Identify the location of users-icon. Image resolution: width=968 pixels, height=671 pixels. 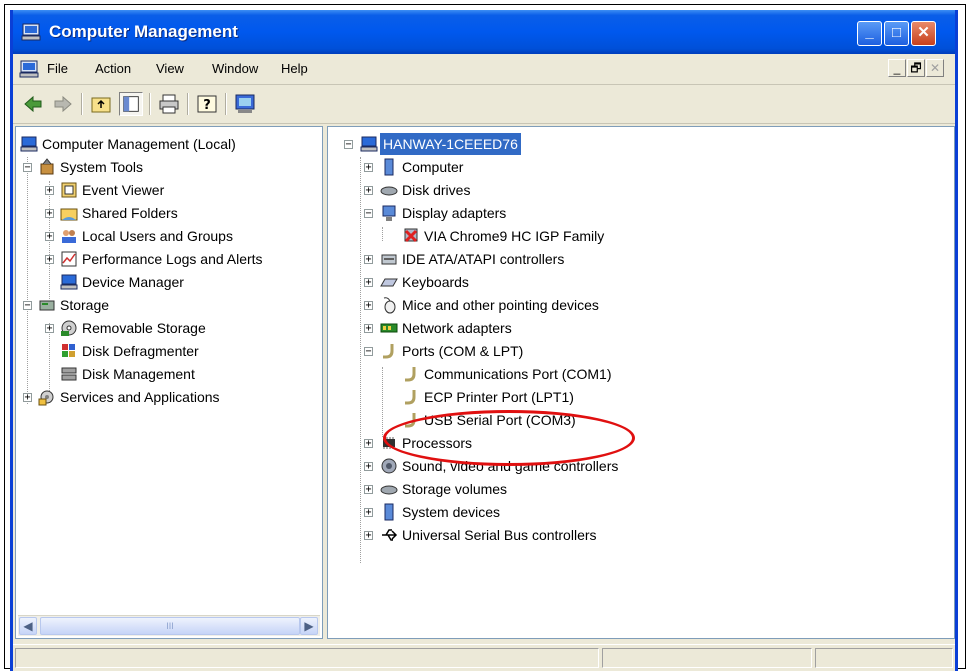
(69, 236).